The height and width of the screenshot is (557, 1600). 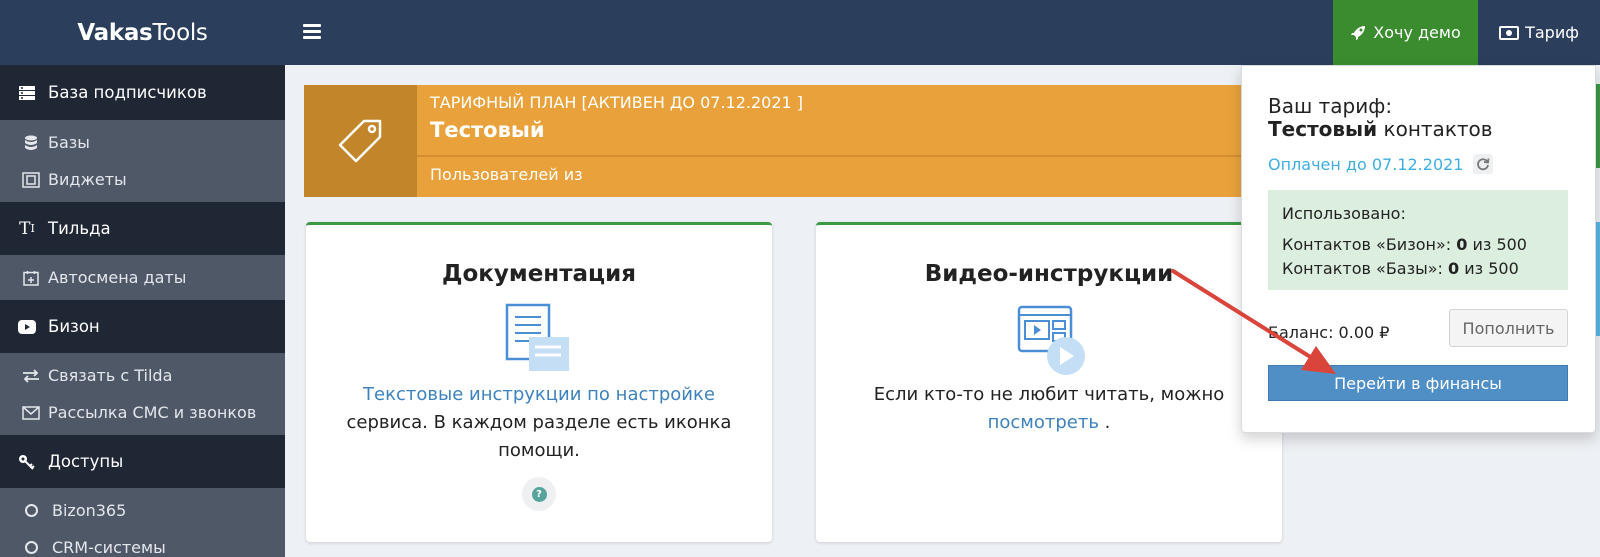 What do you see at coordinates (1049, 394) in the screenshot?
I see `video-text-main: Если кто-то не любит читать, можно` at bounding box center [1049, 394].